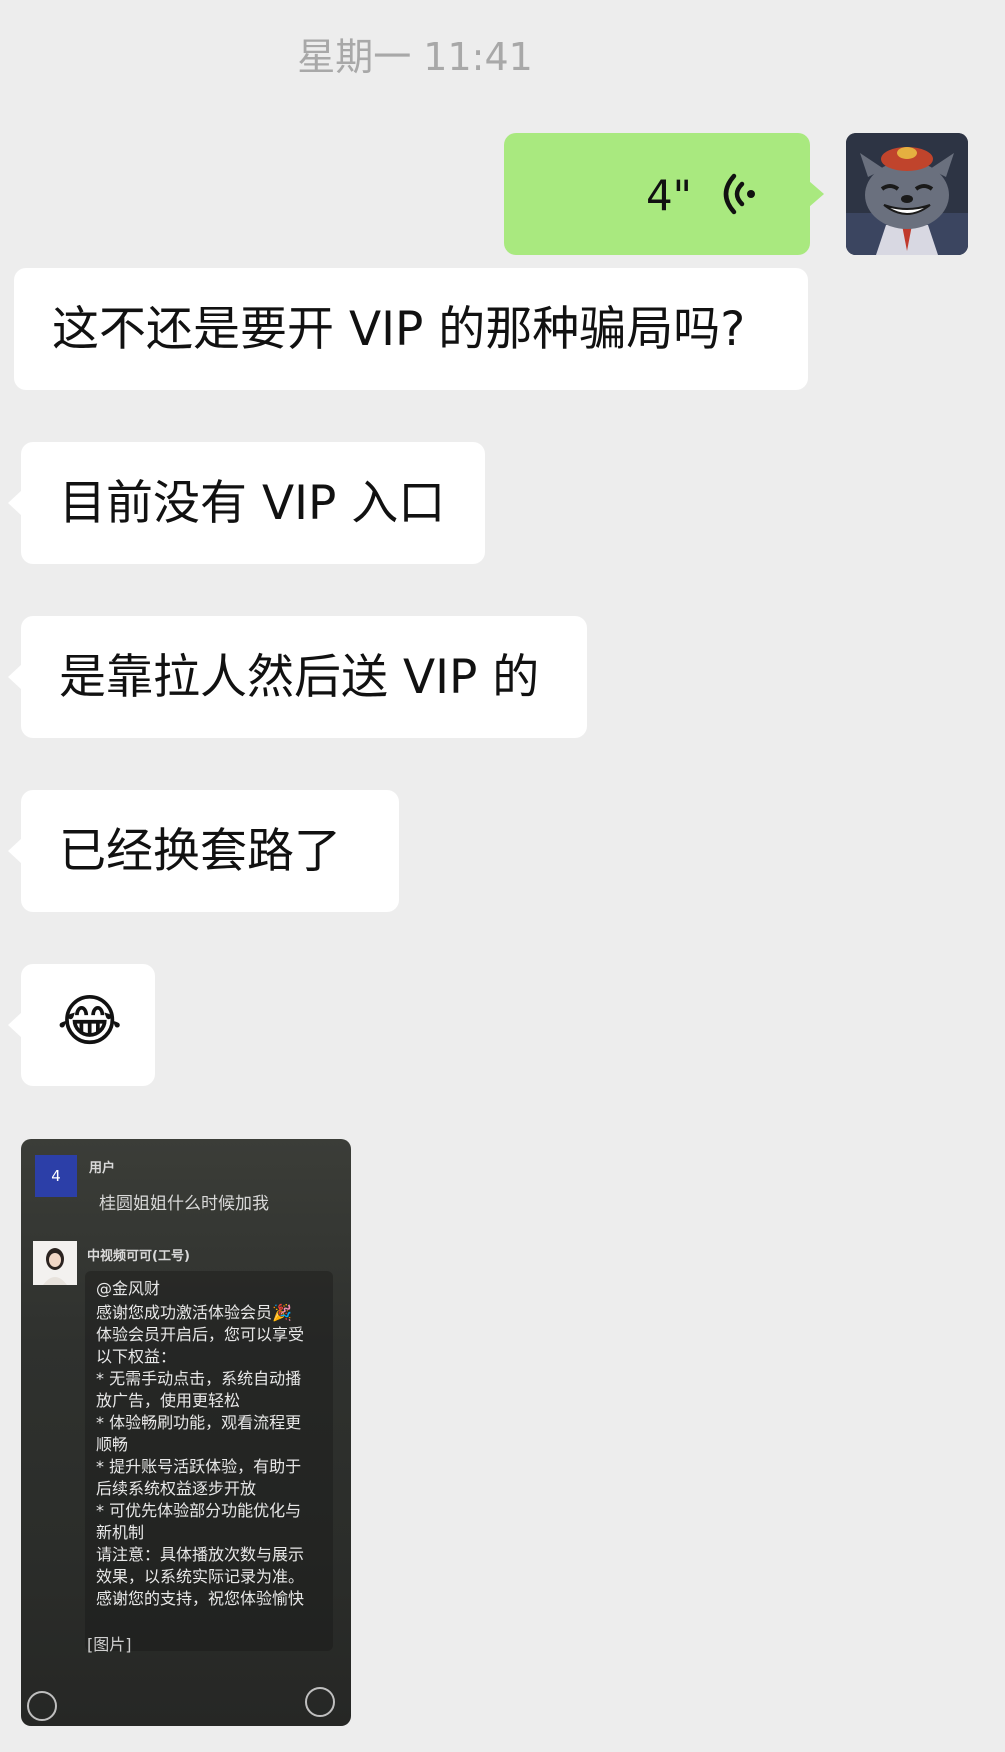 The image size is (1005, 1752). I want to click on reply-line: 体验会员开启后，您可以享受, so click(200, 1334).